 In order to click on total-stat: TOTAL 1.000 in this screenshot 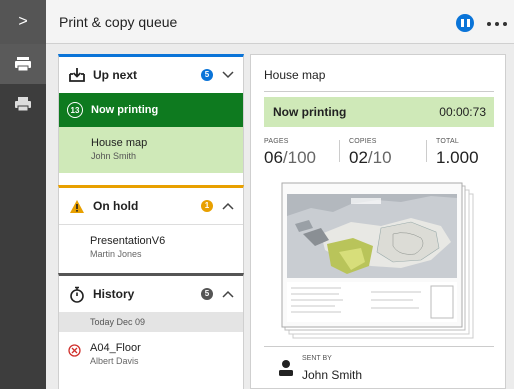, I will do `click(457, 153)`.